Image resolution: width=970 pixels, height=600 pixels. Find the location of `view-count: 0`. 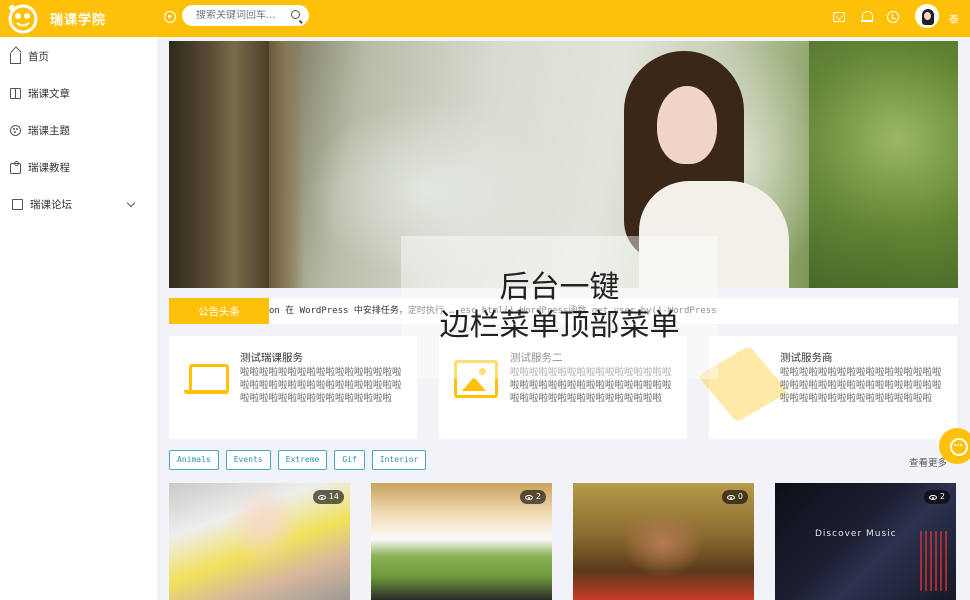

view-count: 0 is located at coordinates (740, 496).